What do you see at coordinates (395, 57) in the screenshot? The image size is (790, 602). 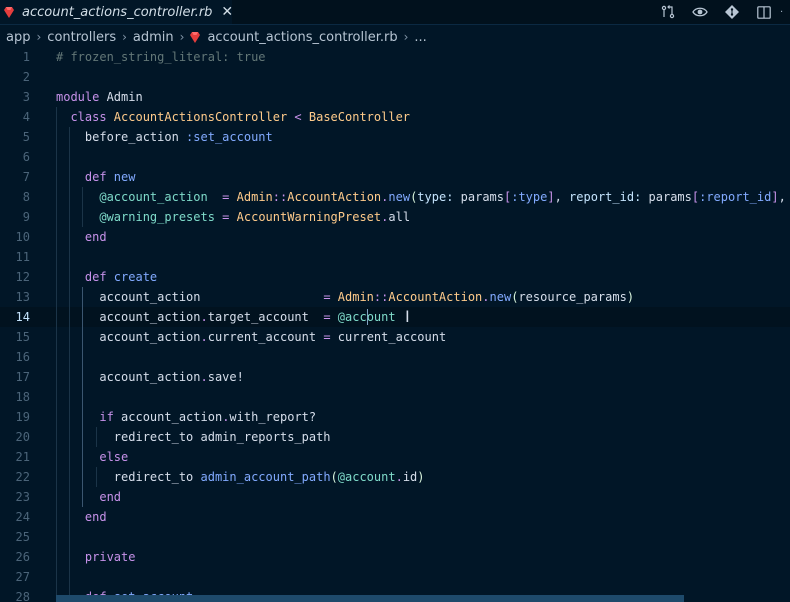 I see `code-line: 1 # frozen_string_literal: true` at bounding box center [395, 57].